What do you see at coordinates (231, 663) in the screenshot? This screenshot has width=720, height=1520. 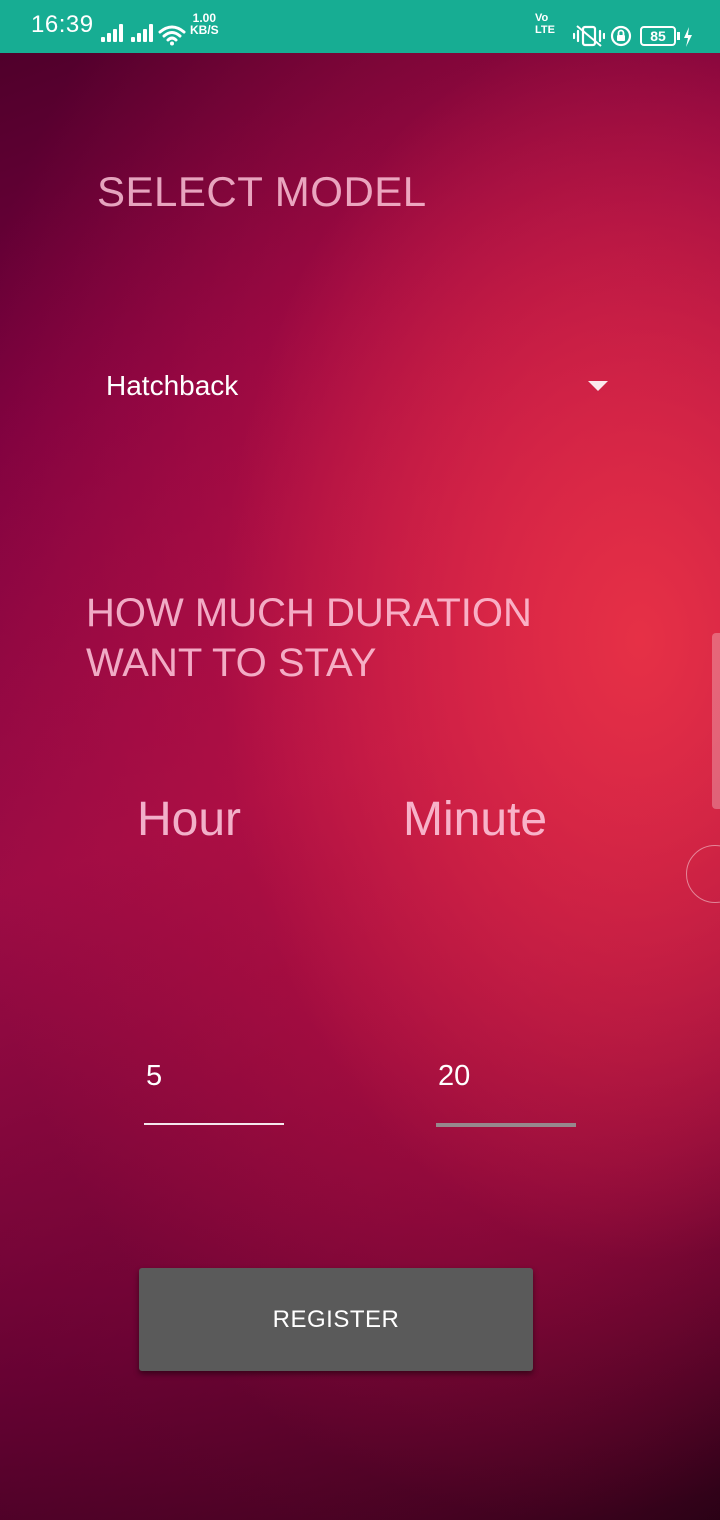 I see `duration-question-line2: WANT TO STAY` at bounding box center [231, 663].